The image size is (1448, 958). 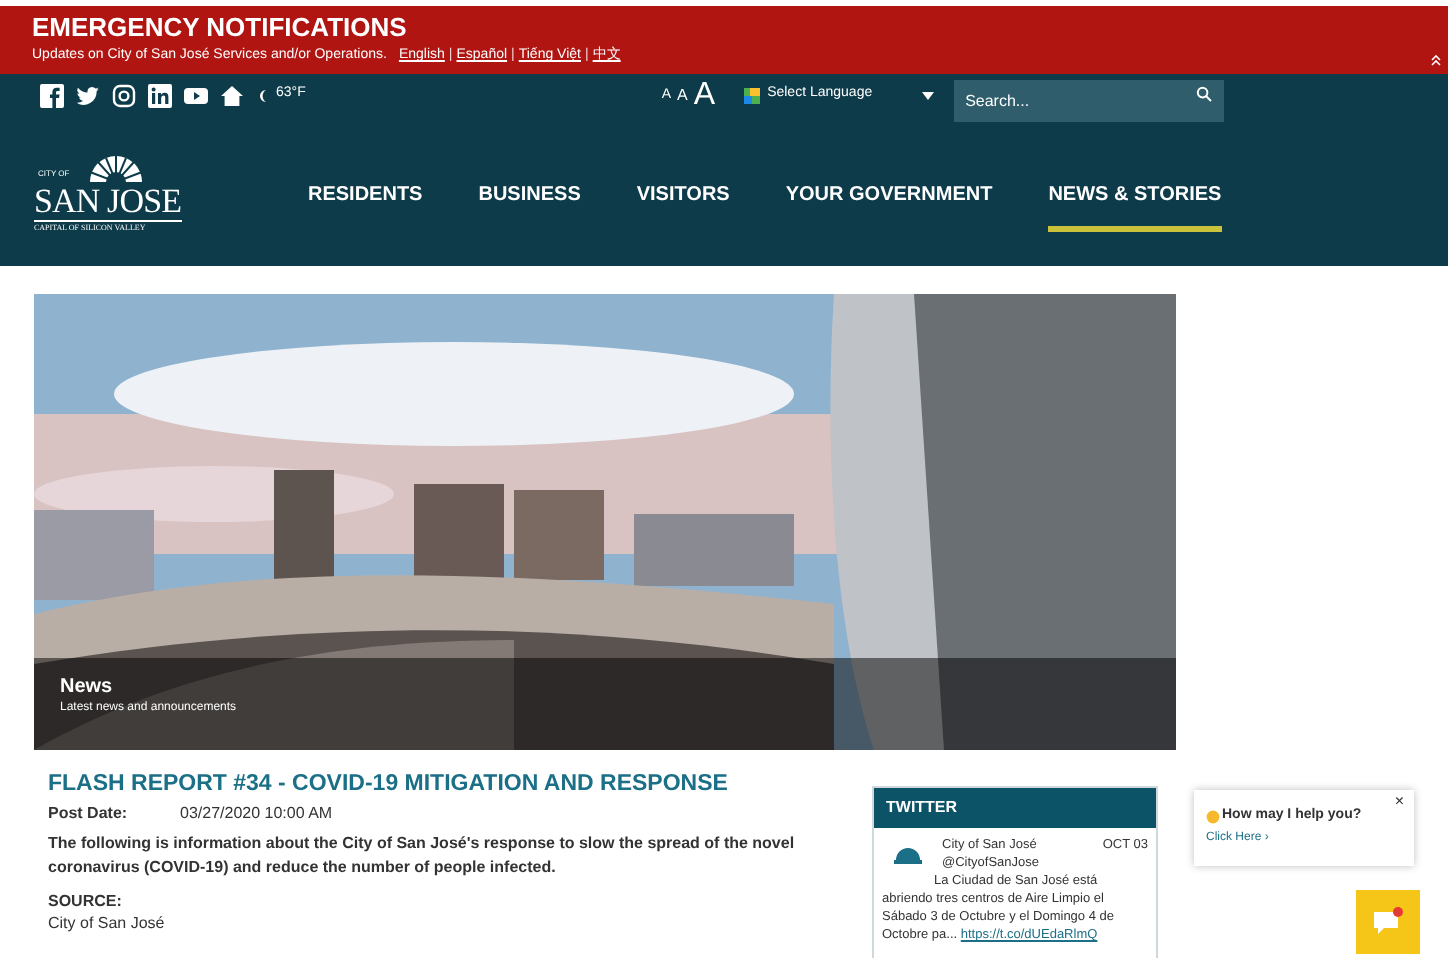 What do you see at coordinates (220, 27) in the screenshot?
I see `emergency-title: EMERGENCY NOTIFICATIONS` at bounding box center [220, 27].